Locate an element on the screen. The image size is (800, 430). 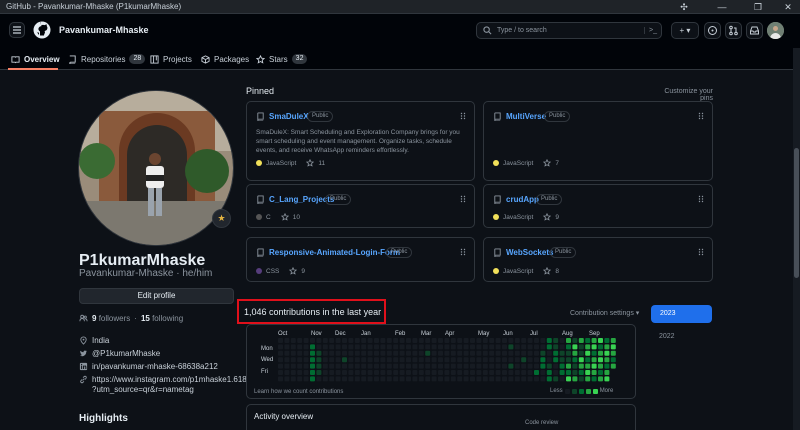
pinned-repo-name: Responsive-Animated-Login-Form is located at coordinates (334, 252).